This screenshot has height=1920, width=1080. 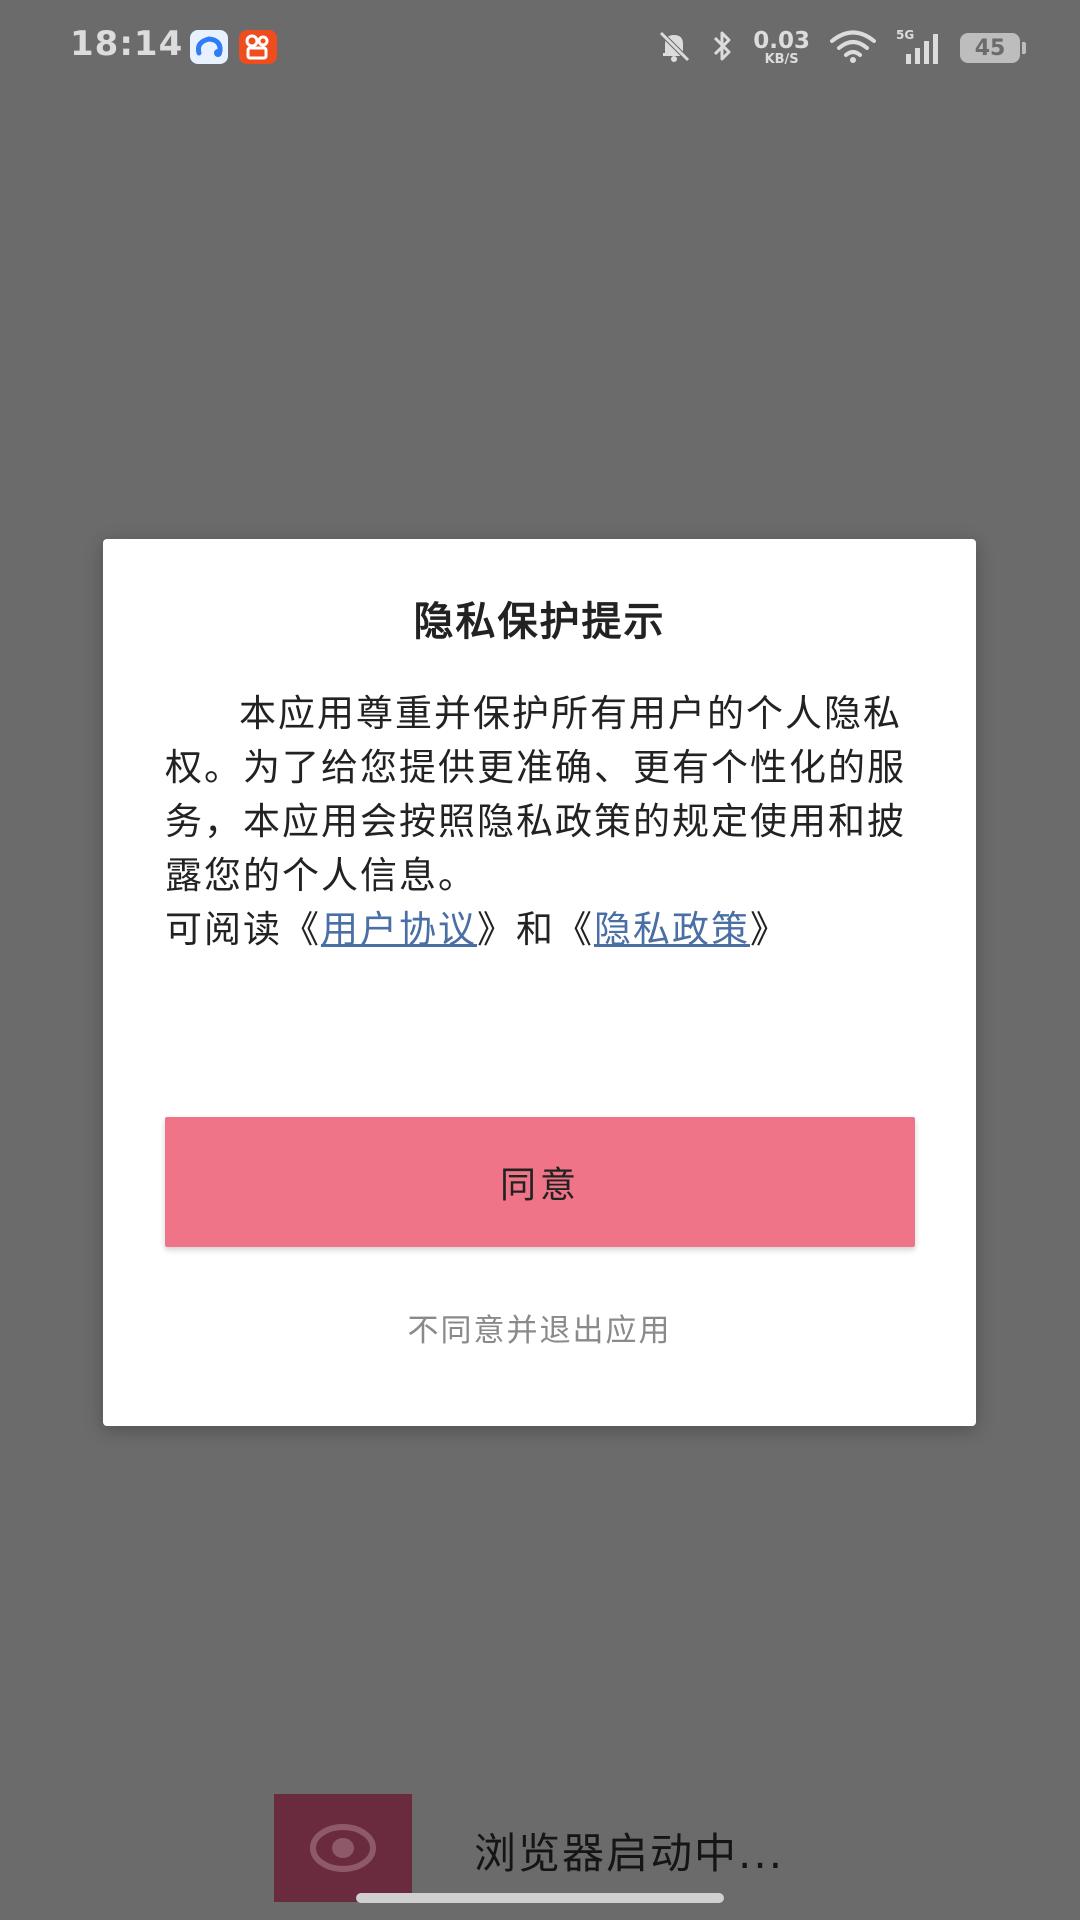 I want to click on home-indicator, so click(x=540, y=1898).